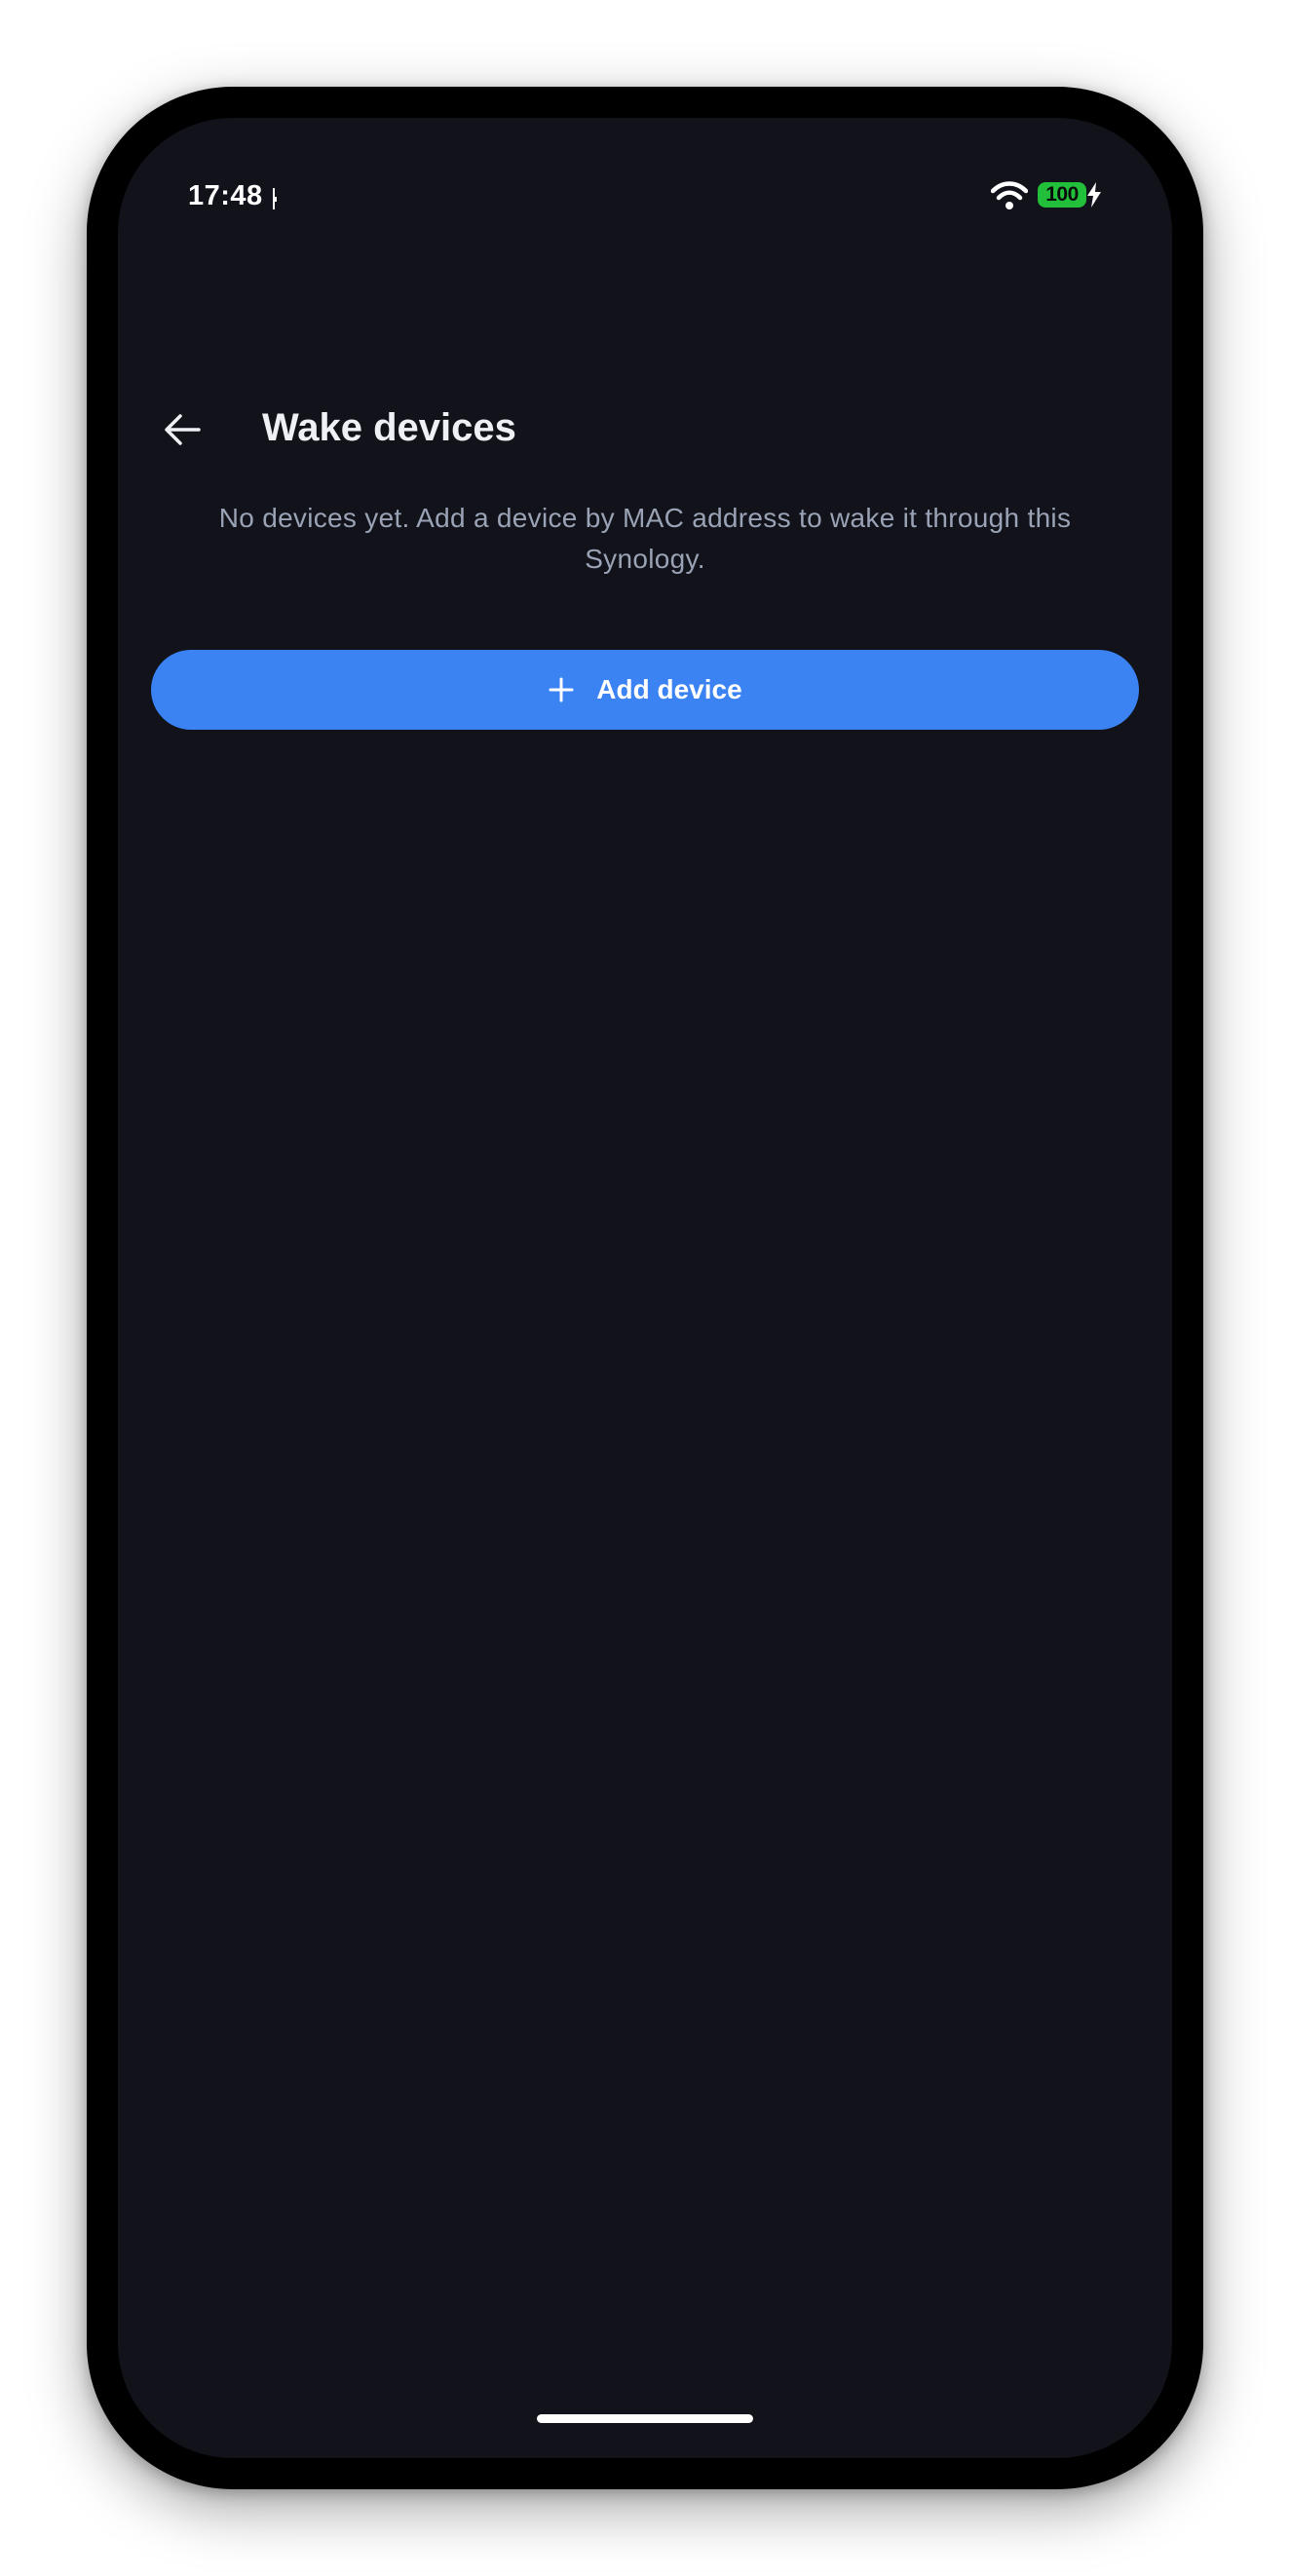  I want to click on battery-level: 100, so click(1062, 194).